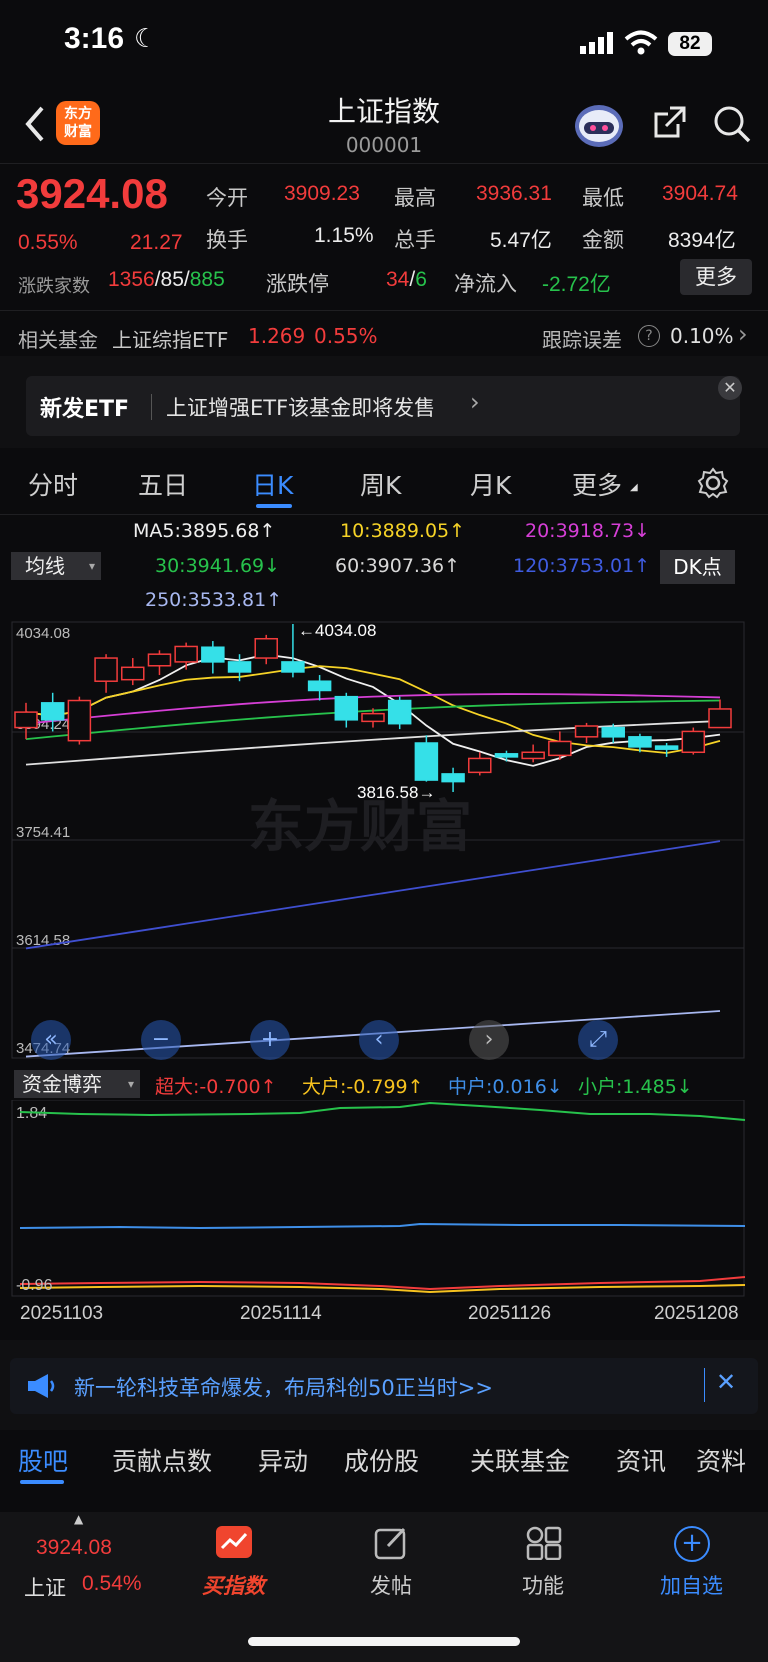 This screenshot has width=768, height=1662. I want to click on low-annotation: 3816.58→, so click(396, 792).